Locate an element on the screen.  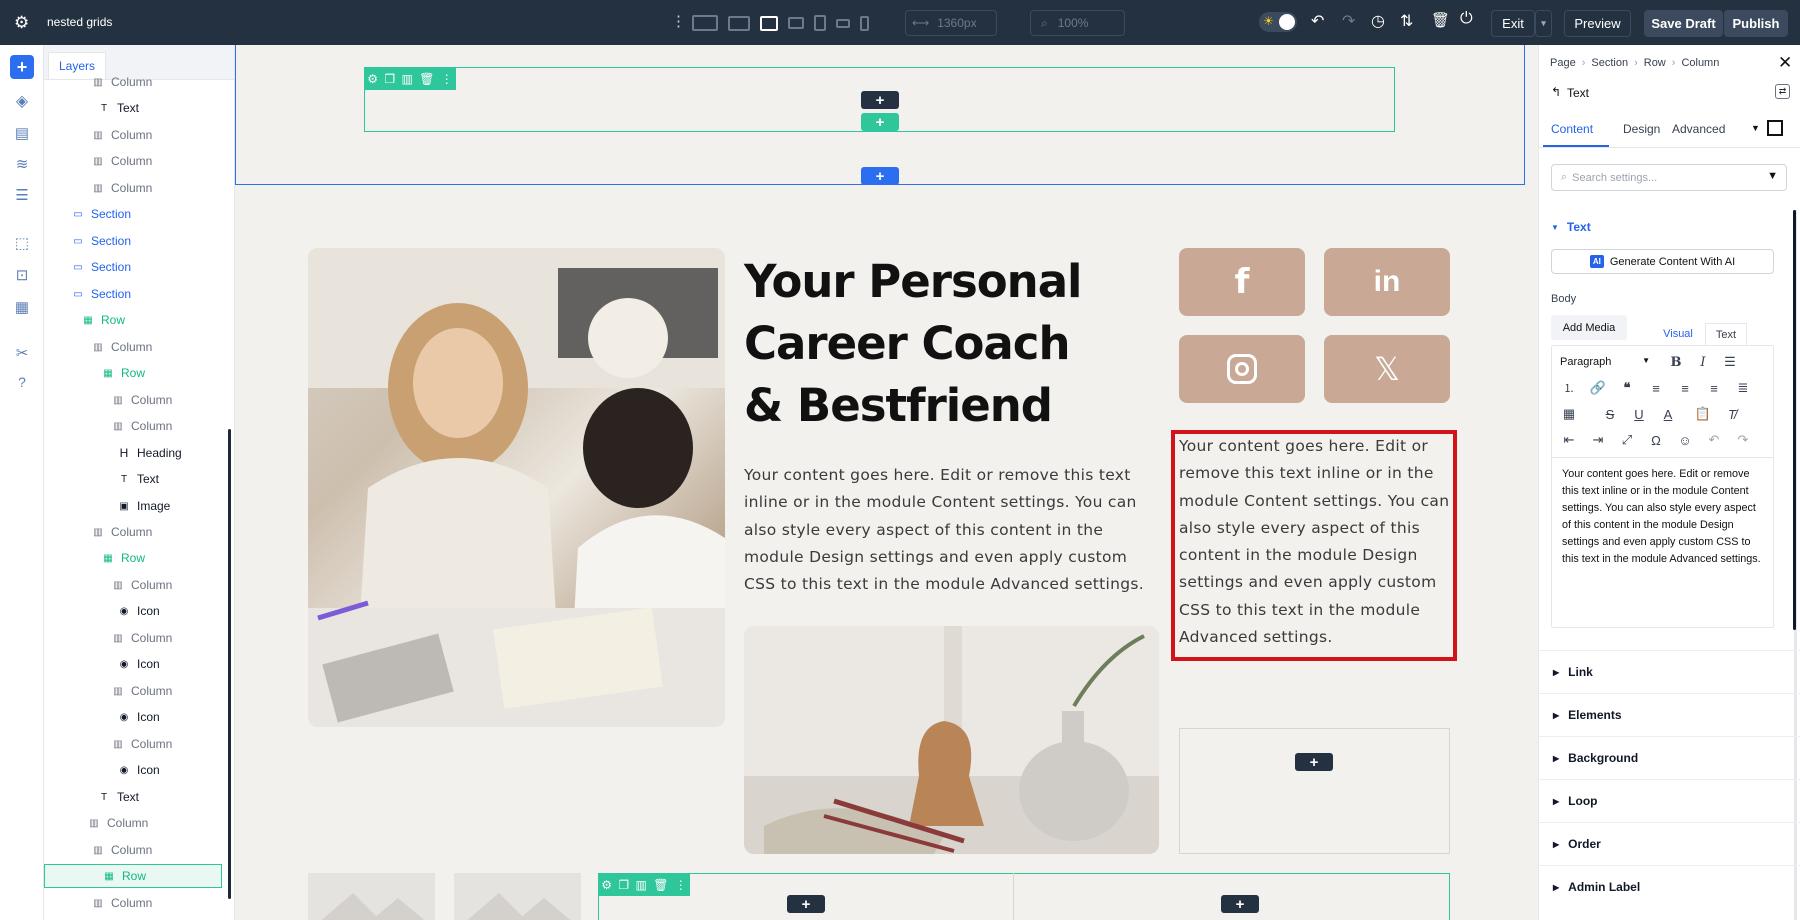
preset-icon: ⇄ is located at coordinates (1782, 91).